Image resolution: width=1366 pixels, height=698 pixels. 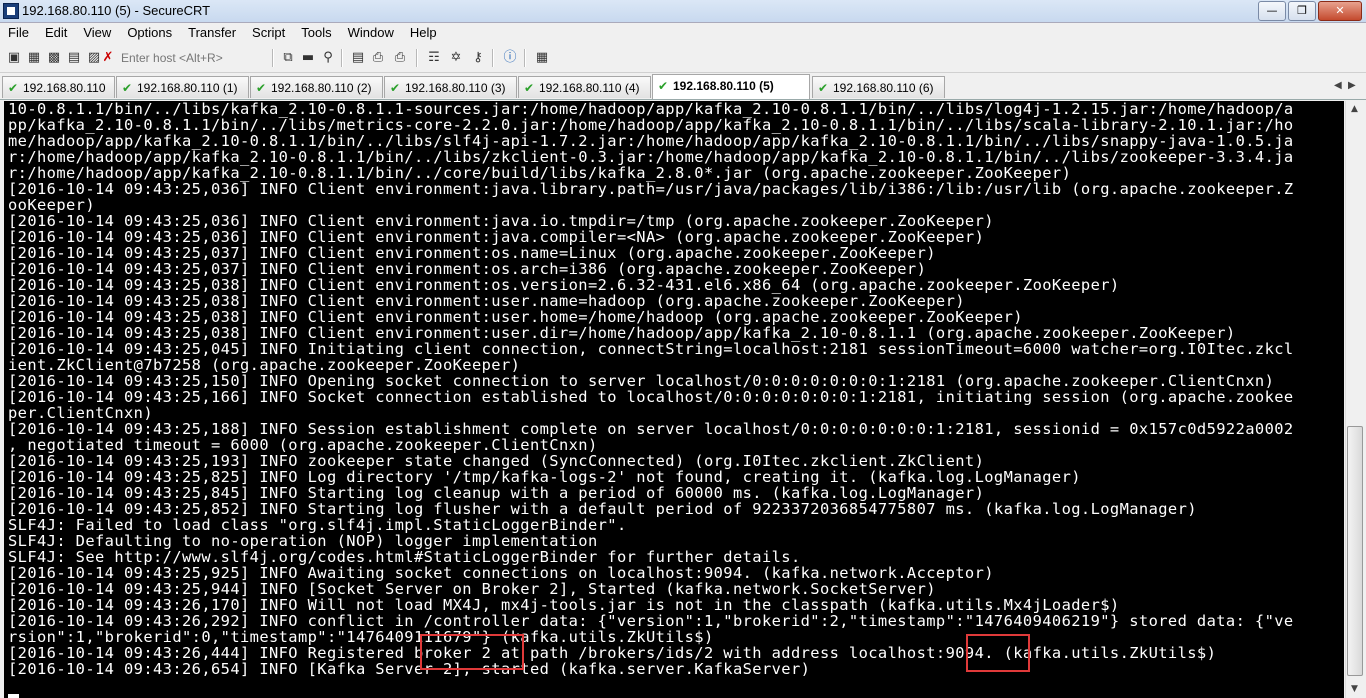 What do you see at coordinates (1354, 689) in the screenshot?
I see `scroll-down-icon: ▼` at bounding box center [1354, 689].